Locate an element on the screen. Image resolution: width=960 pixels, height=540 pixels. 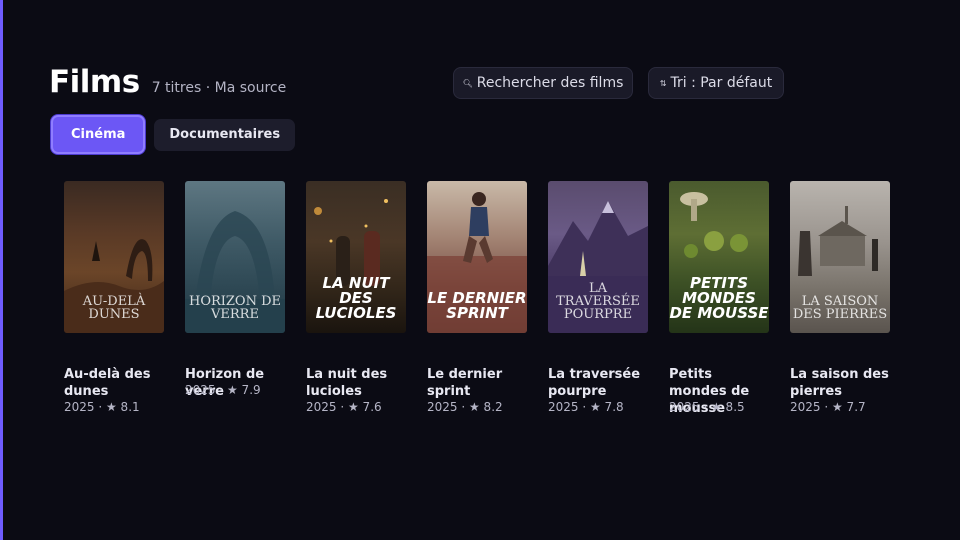
poster-title: Le Dernier Sprint is located at coordinates (477, 305).